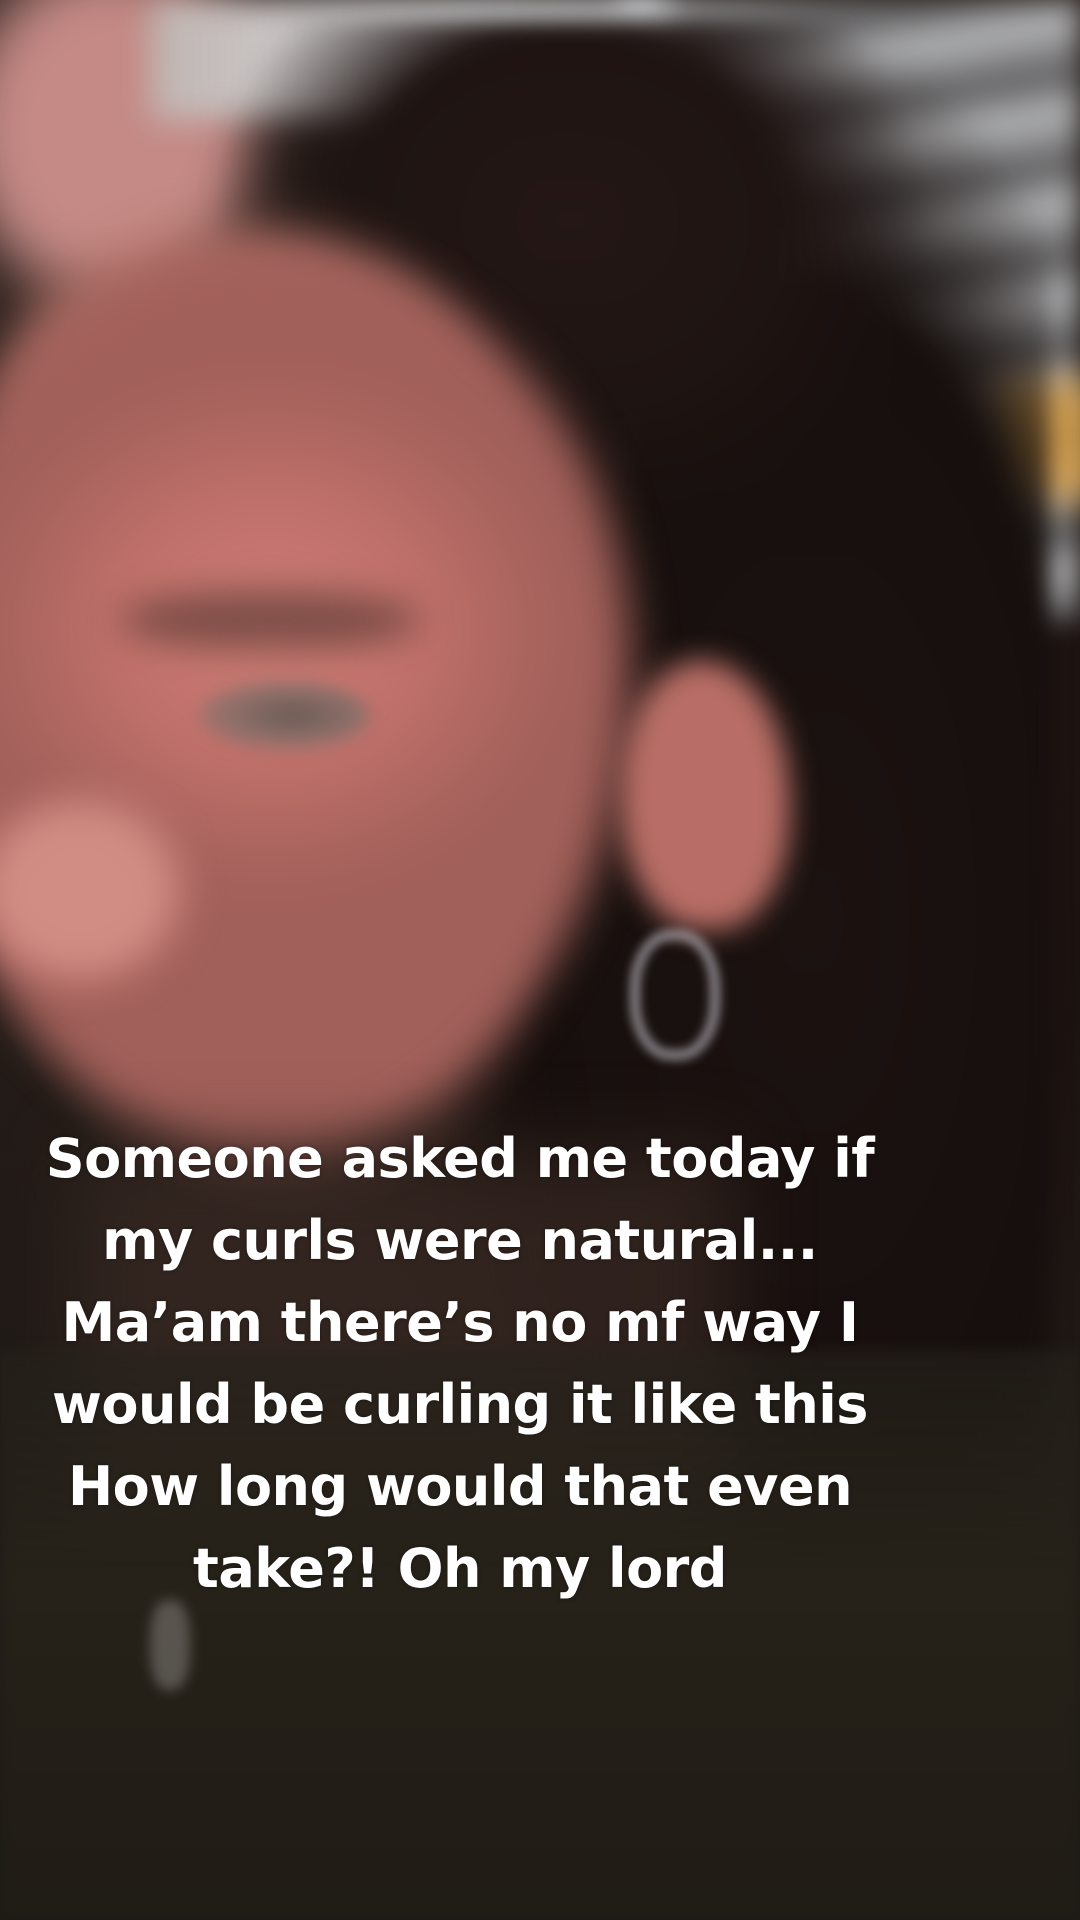 This screenshot has height=1920, width=1080. Describe the element at coordinates (460, 1404) in the screenshot. I see `caption-line: would be curling it like this` at that location.